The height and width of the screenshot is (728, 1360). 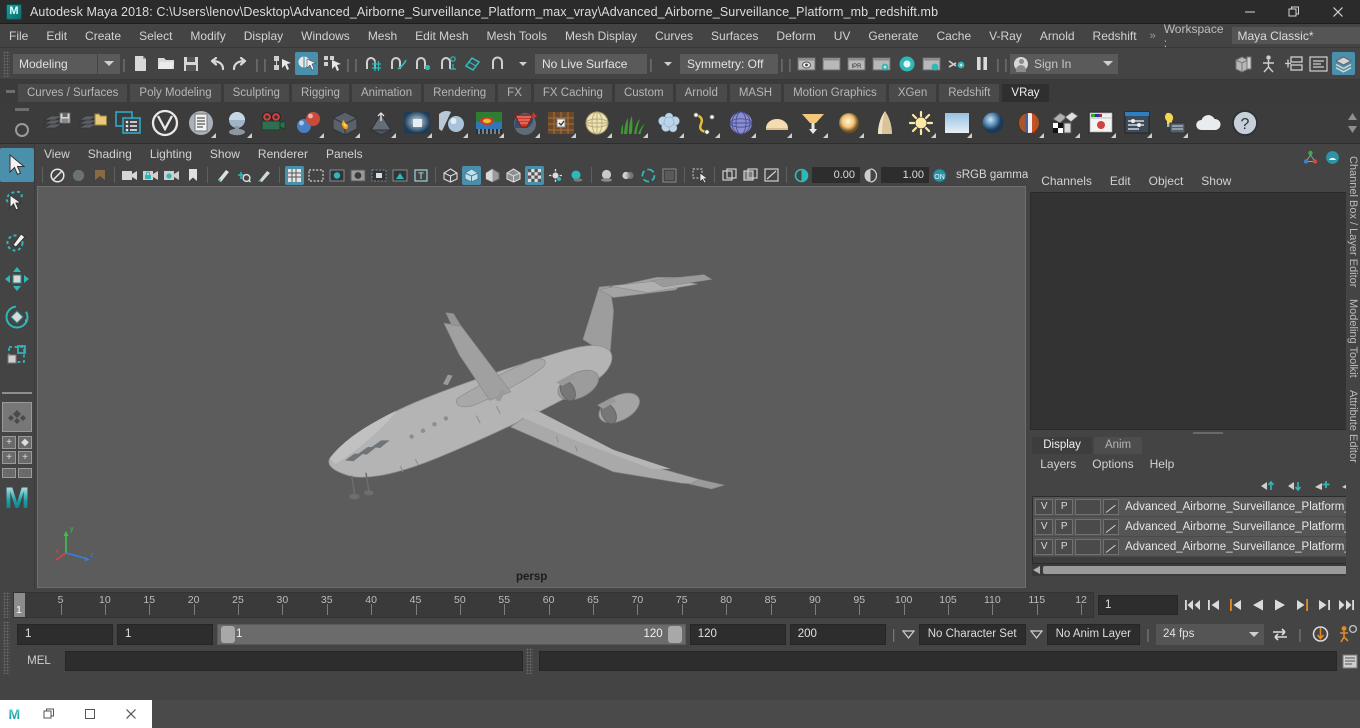 I want to click on resolution-gate-icon, so click(x=336, y=175).